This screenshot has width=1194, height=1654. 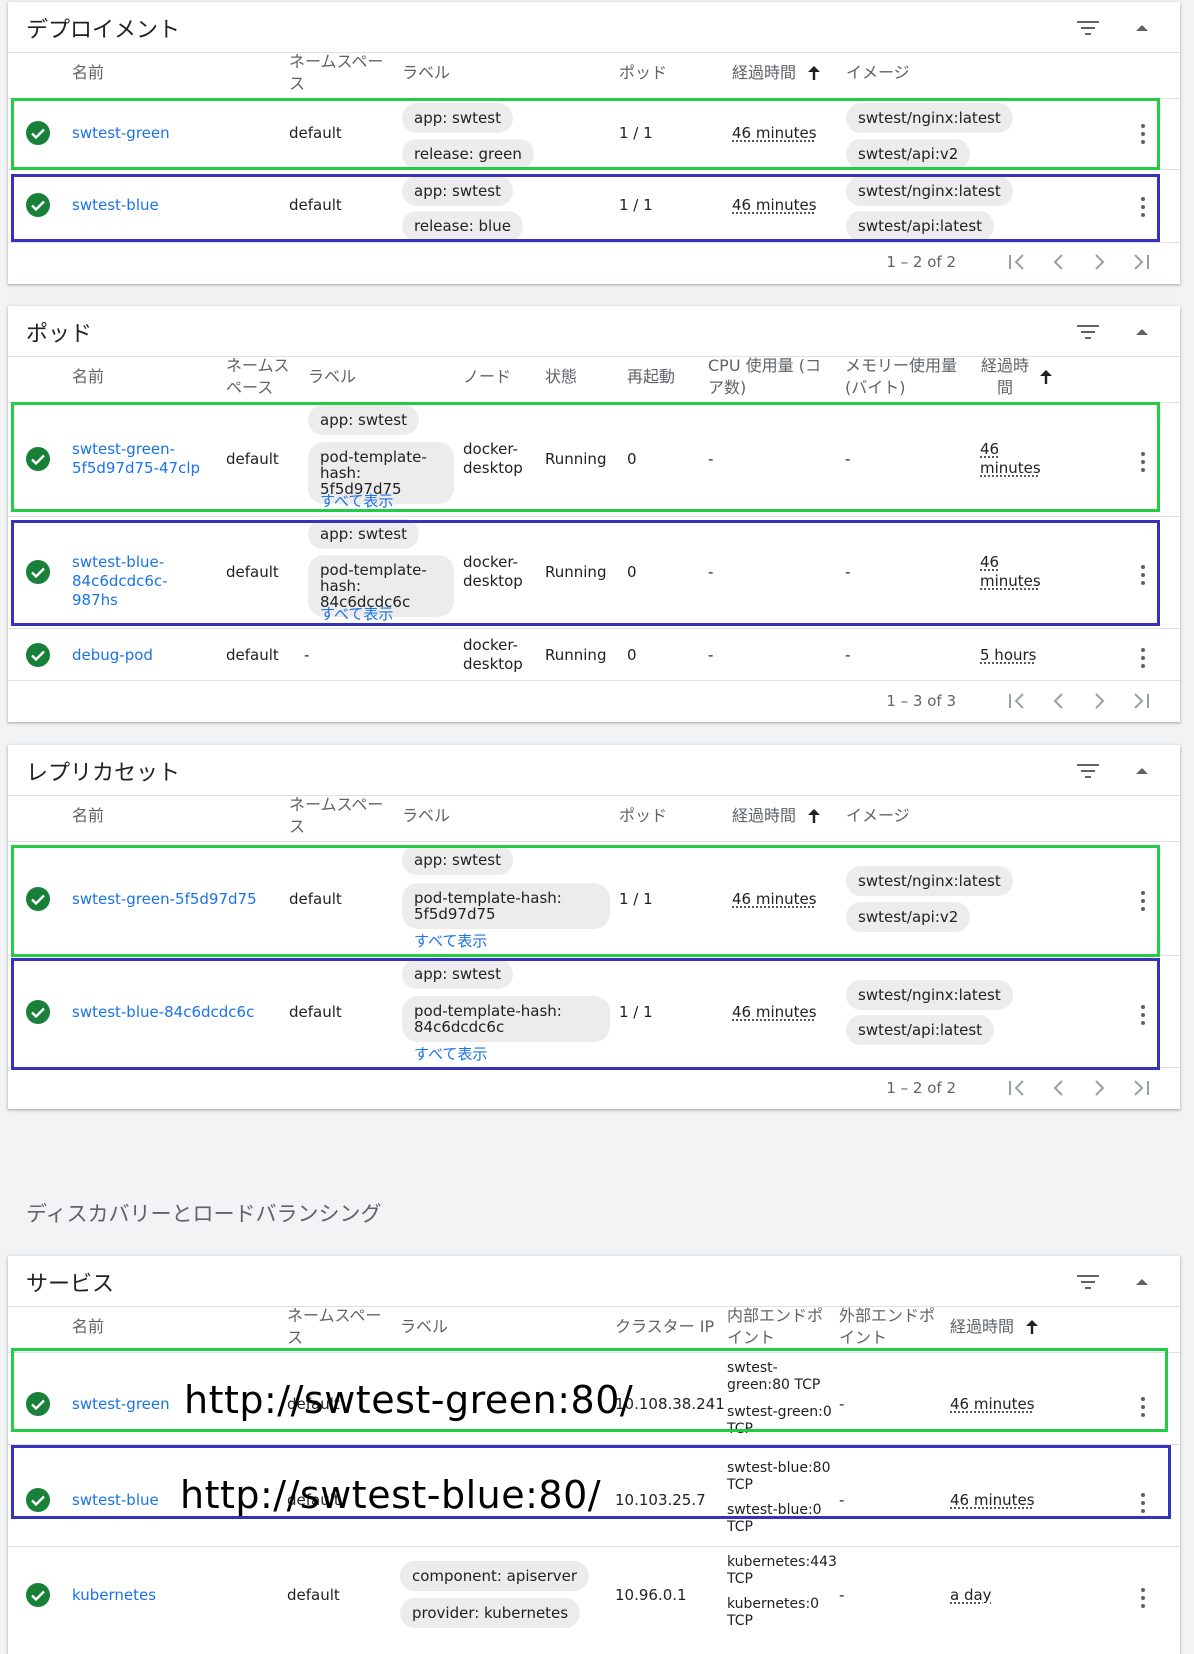 What do you see at coordinates (665, 1326) in the screenshot?
I see `header-cluster-ip: クラスター IP` at bounding box center [665, 1326].